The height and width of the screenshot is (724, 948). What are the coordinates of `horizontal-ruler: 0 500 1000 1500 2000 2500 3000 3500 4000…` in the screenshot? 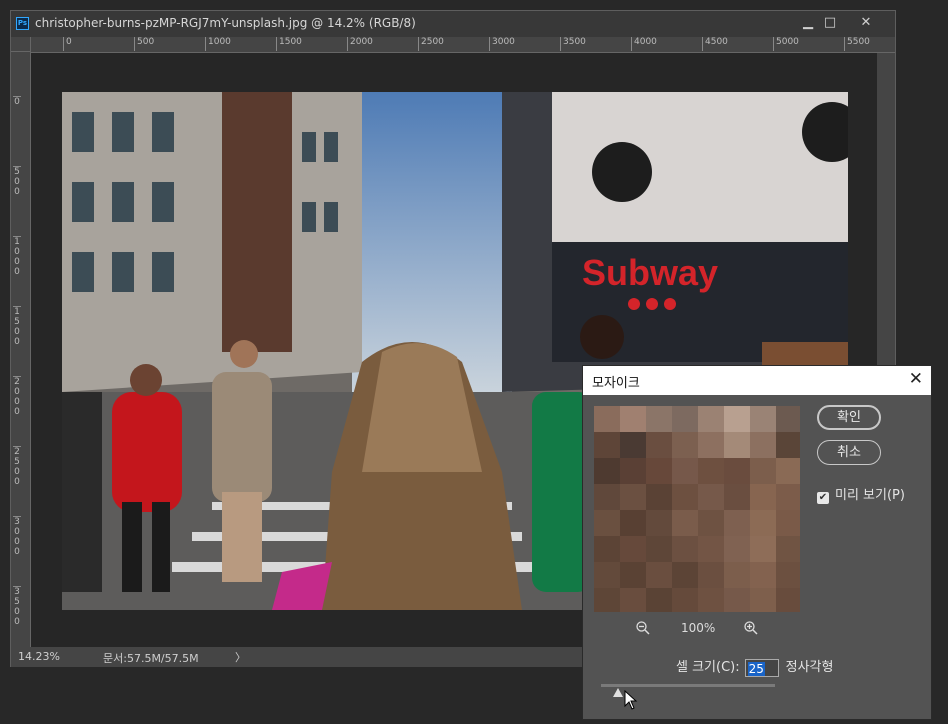 It's located at (463, 45).